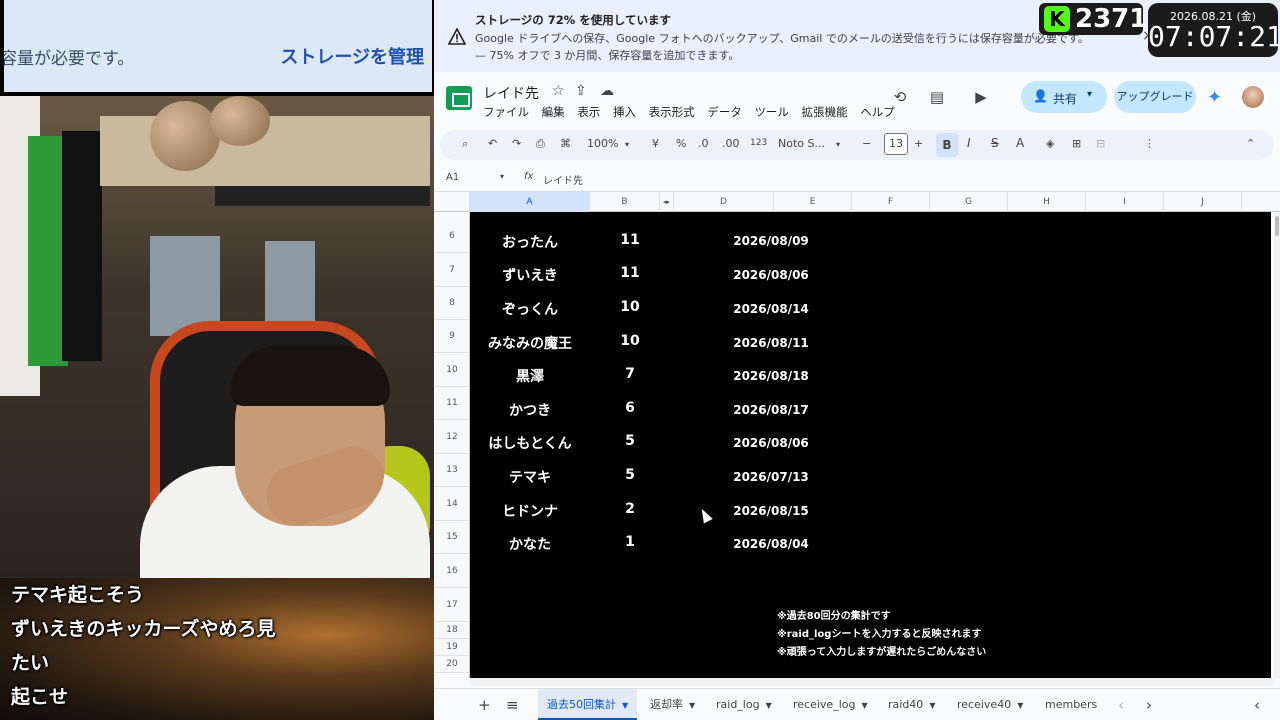 Image resolution: width=1280 pixels, height=720 pixels. Describe the element at coordinates (492, 143) in the screenshot. I see `undo-icon: ↶` at that location.